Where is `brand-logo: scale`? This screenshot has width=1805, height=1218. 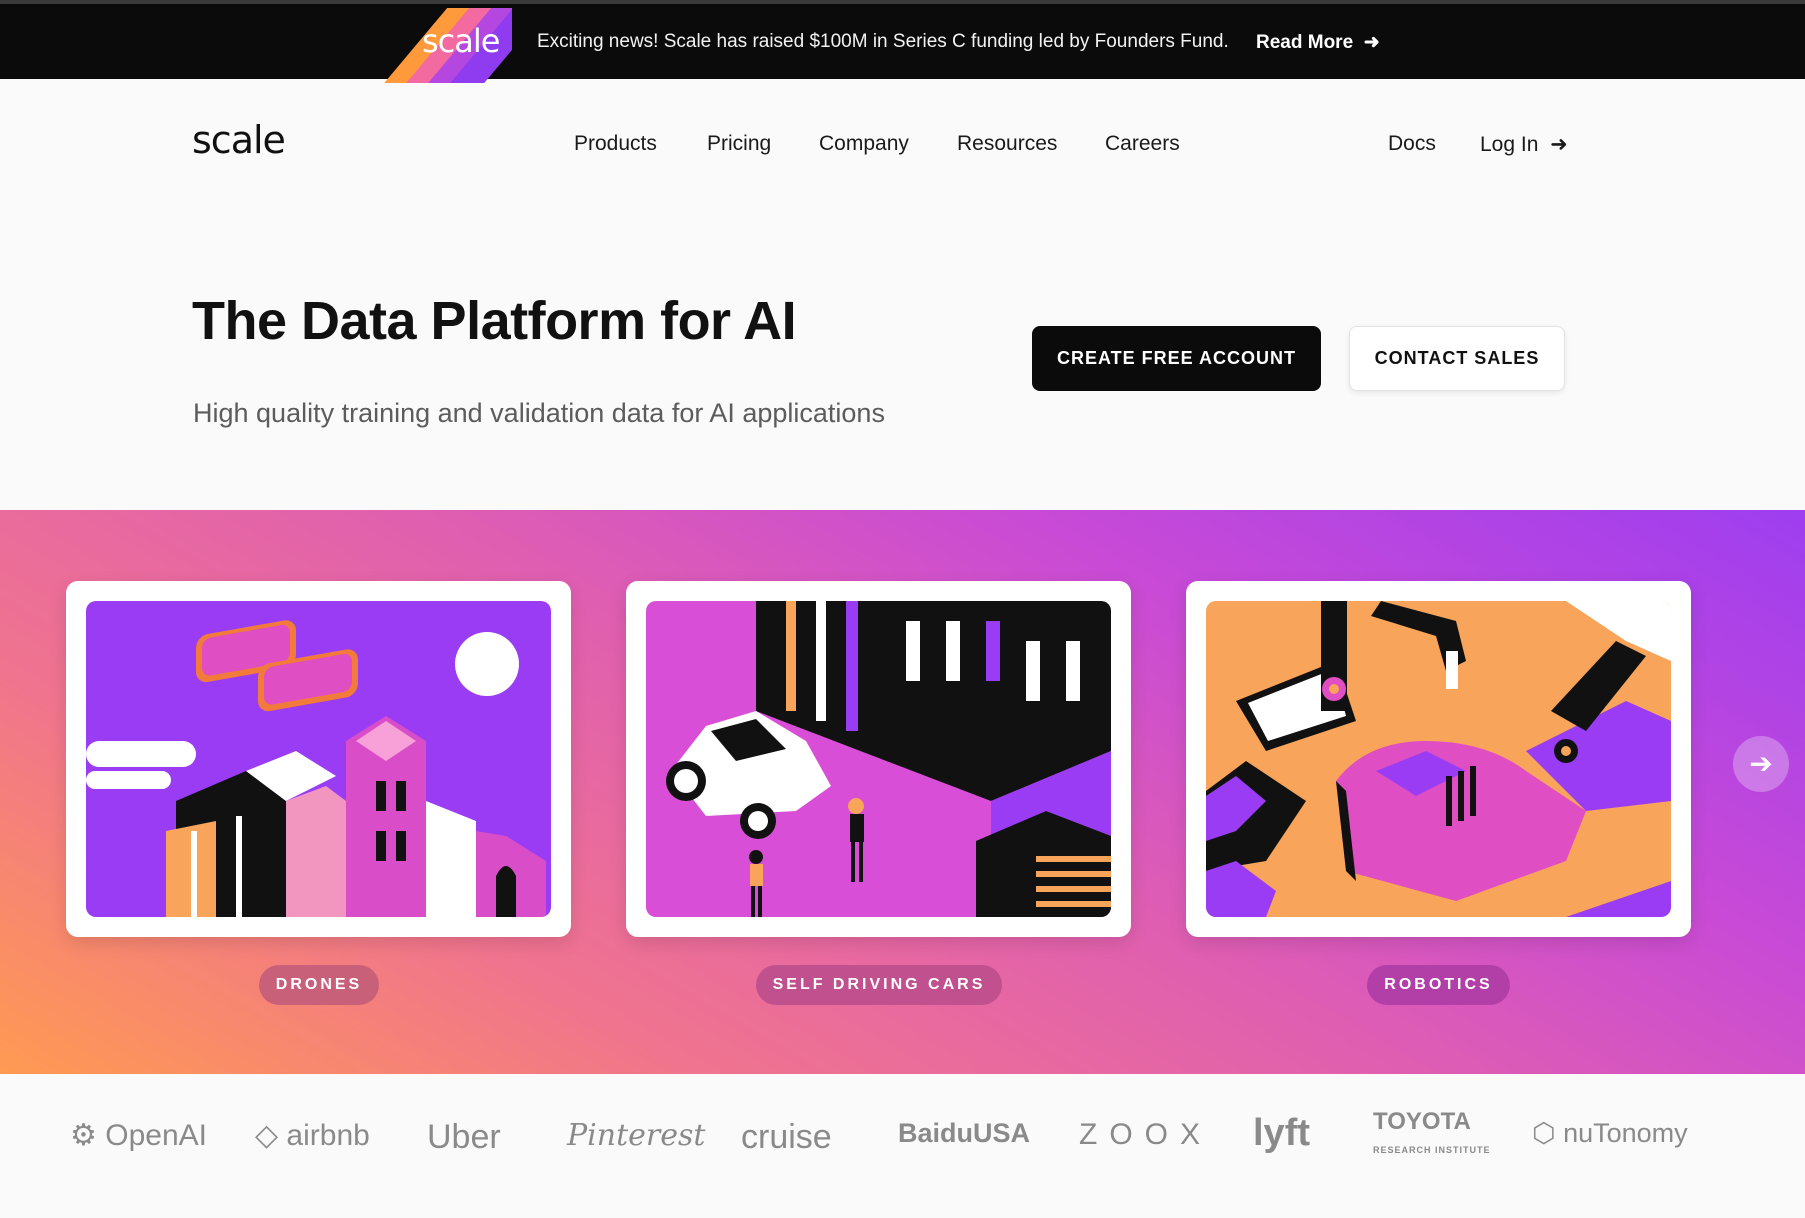 brand-logo: scale is located at coordinates (239, 140).